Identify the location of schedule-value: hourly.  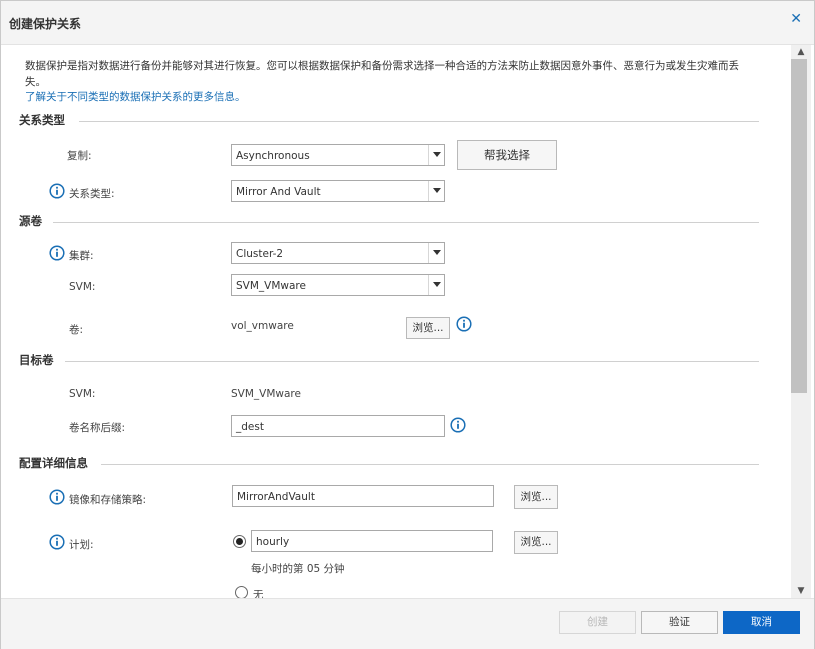
(273, 542).